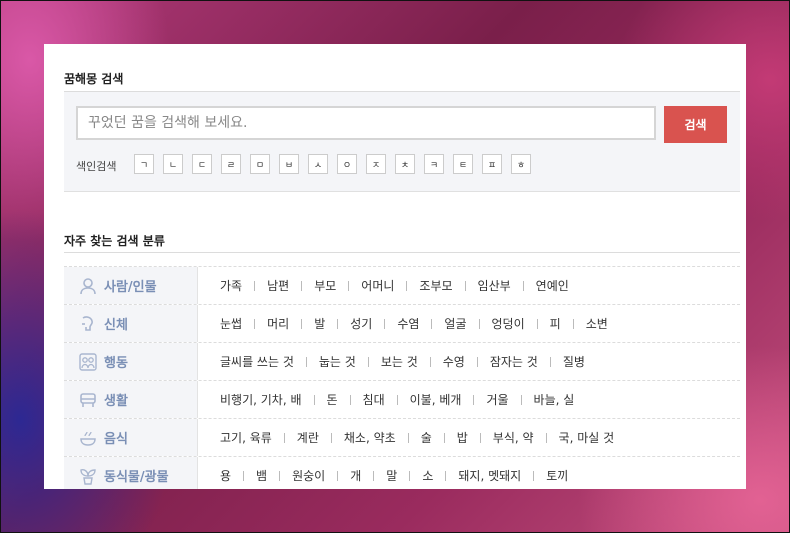  Describe the element at coordinates (405, 164) in the screenshot. I see `index-key: ㅊ` at that location.